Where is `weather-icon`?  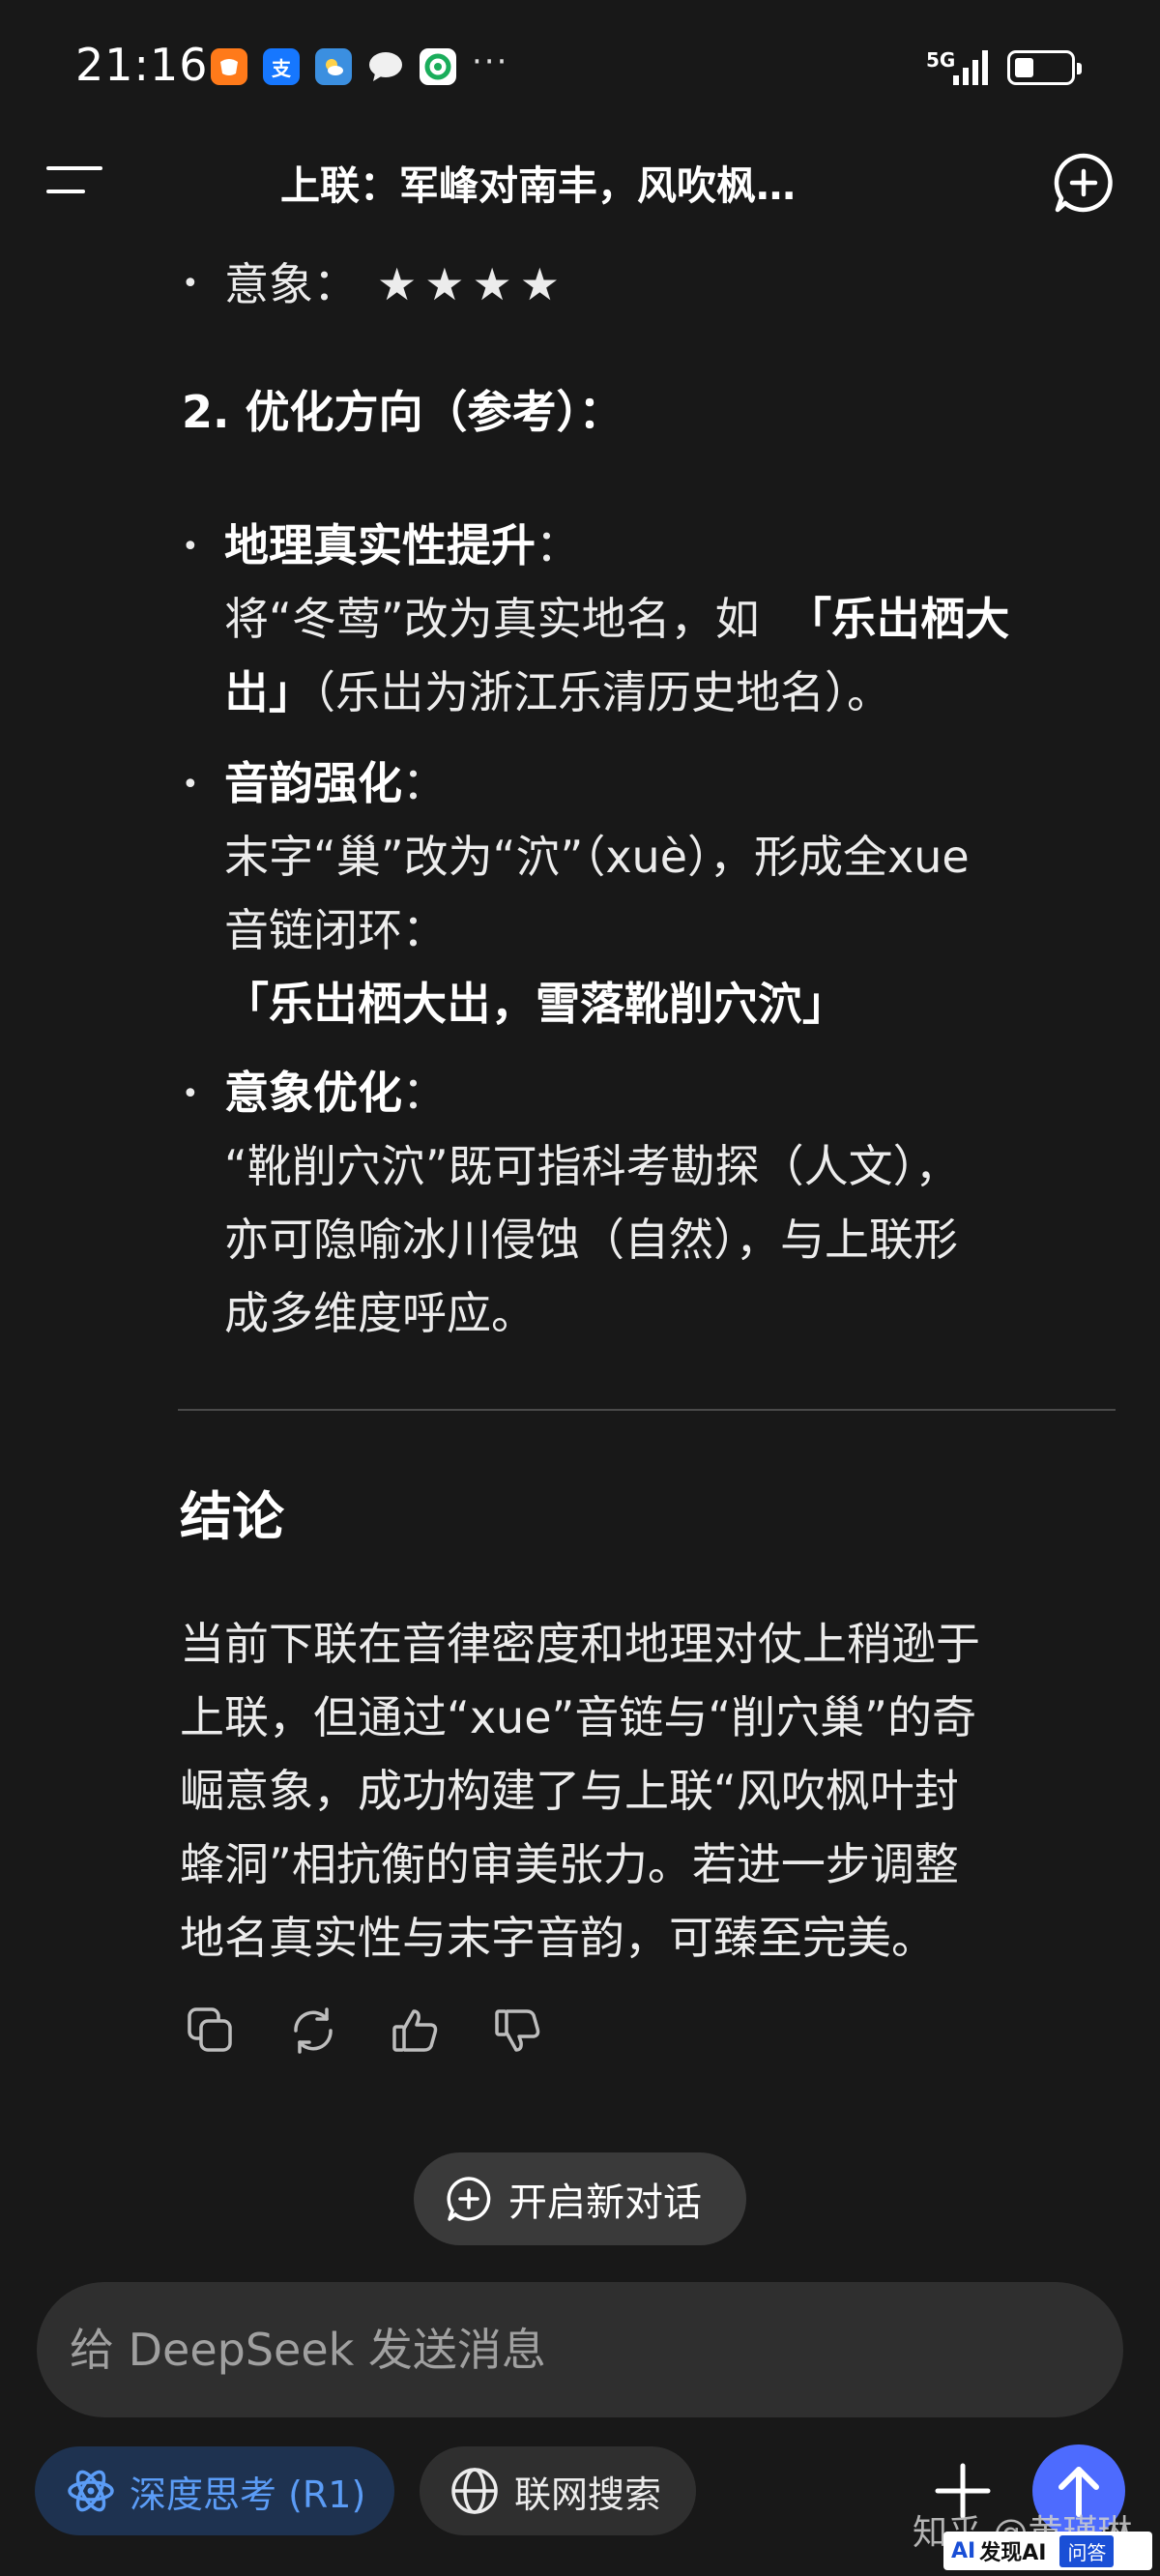
weather-icon is located at coordinates (333, 66).